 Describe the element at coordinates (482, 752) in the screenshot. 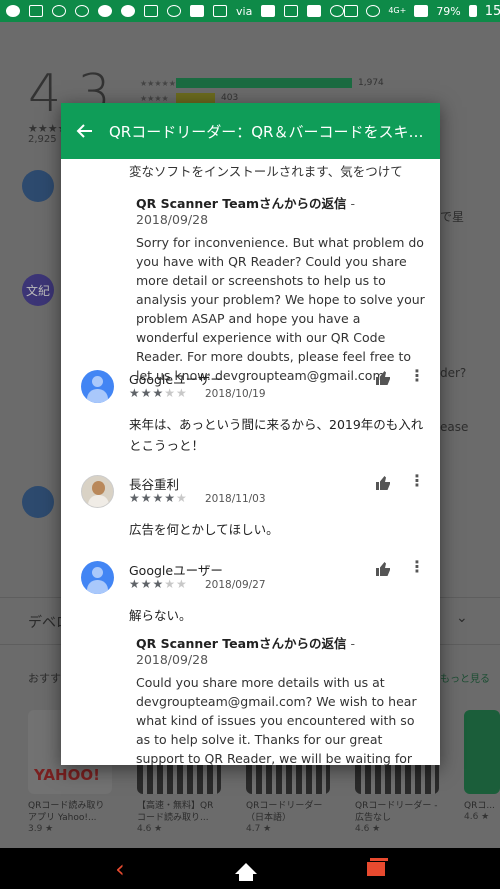

I see `qr-app-icon` at that location.